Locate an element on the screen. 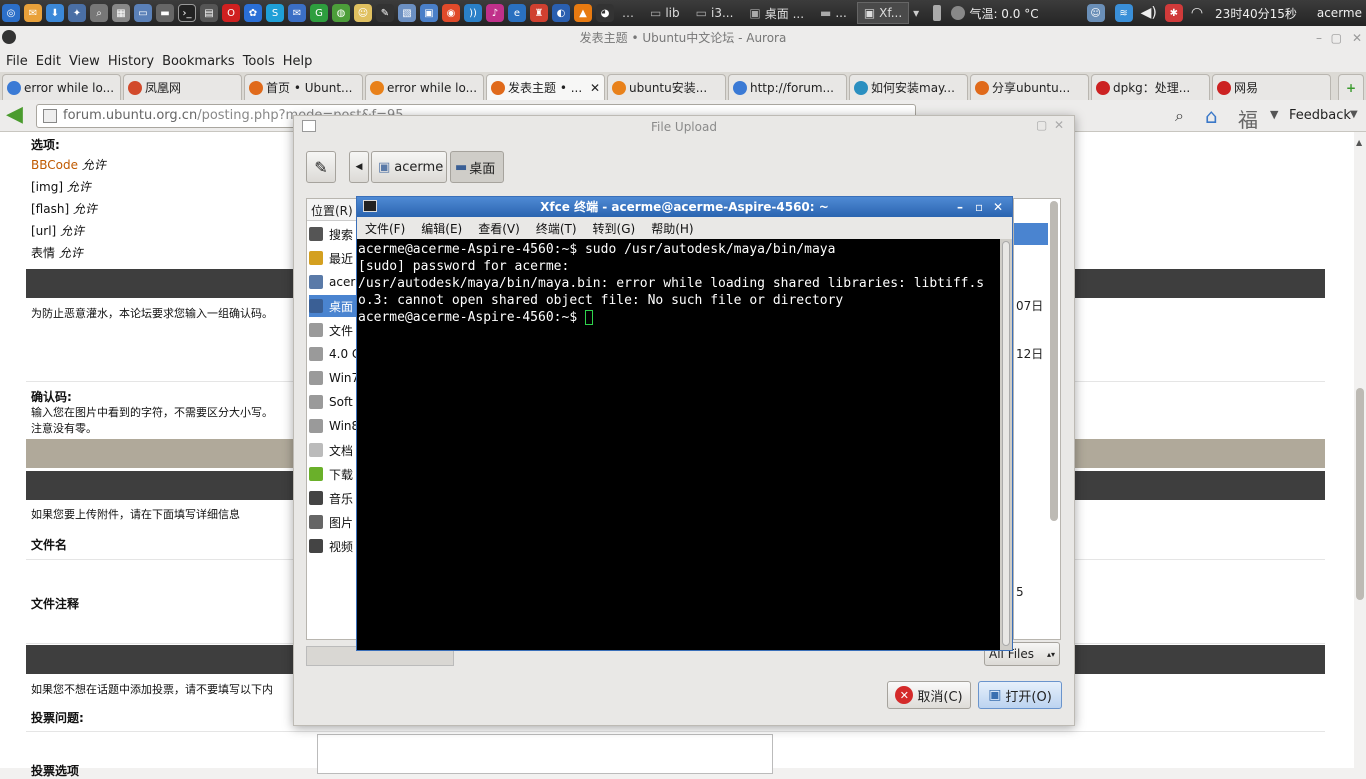 The width and height of the screenshot is (1366, 779). dialog-close-icon: ✕ is located at coordinates (1059, 125).